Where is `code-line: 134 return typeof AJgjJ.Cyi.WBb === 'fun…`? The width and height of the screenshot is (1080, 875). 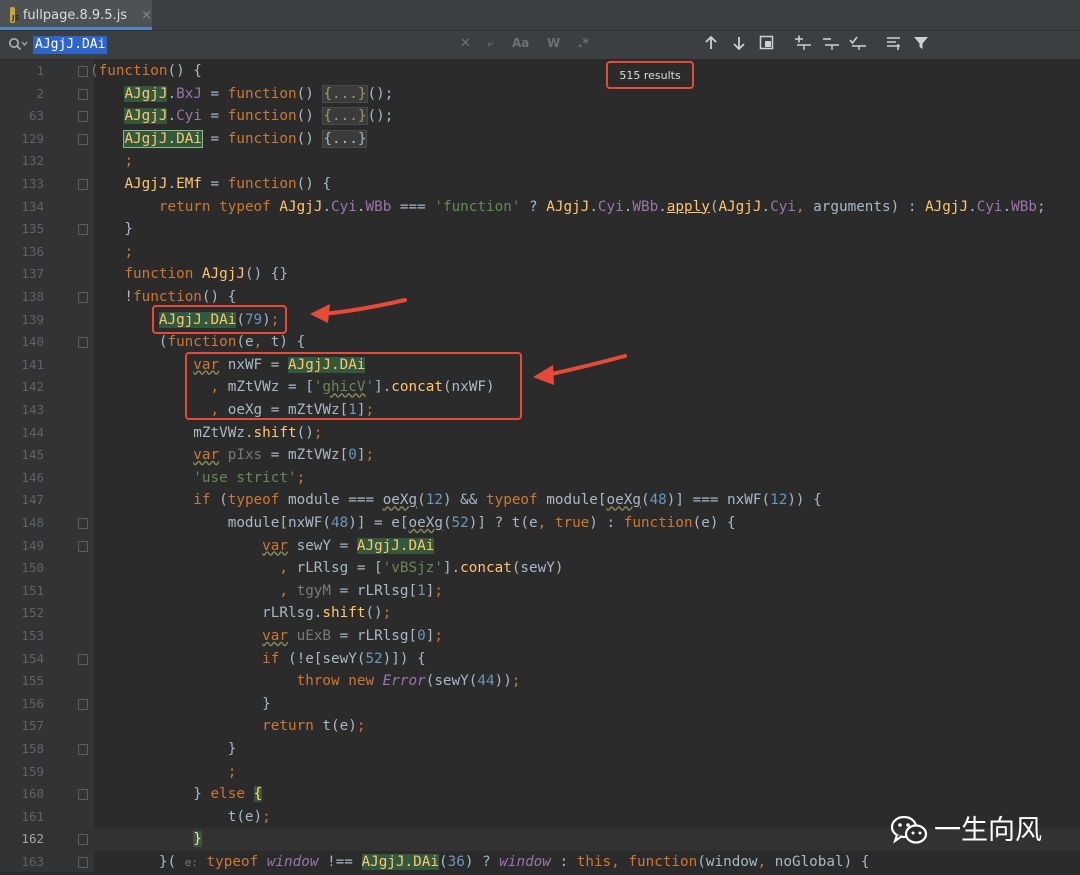 code-line: 134 return typeof AJgjJ.Cyi.WBb === 'fun… is located at coordinates (540, 207).